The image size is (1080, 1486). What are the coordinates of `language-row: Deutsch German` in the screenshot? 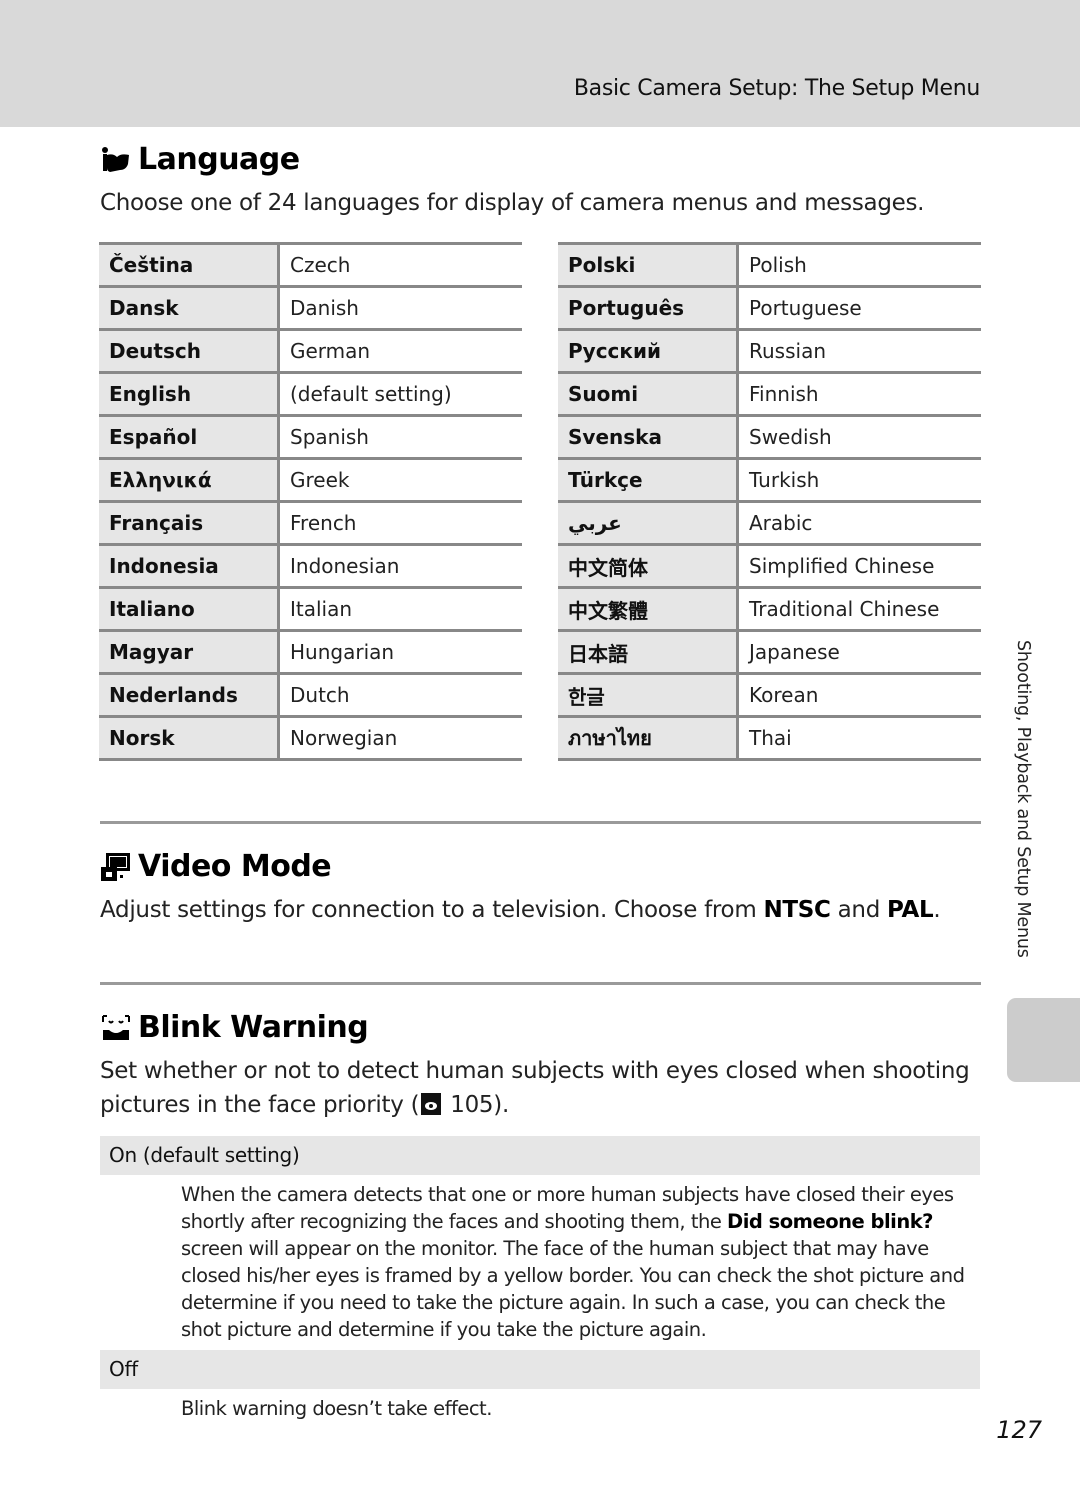 It's located at (310, 350).